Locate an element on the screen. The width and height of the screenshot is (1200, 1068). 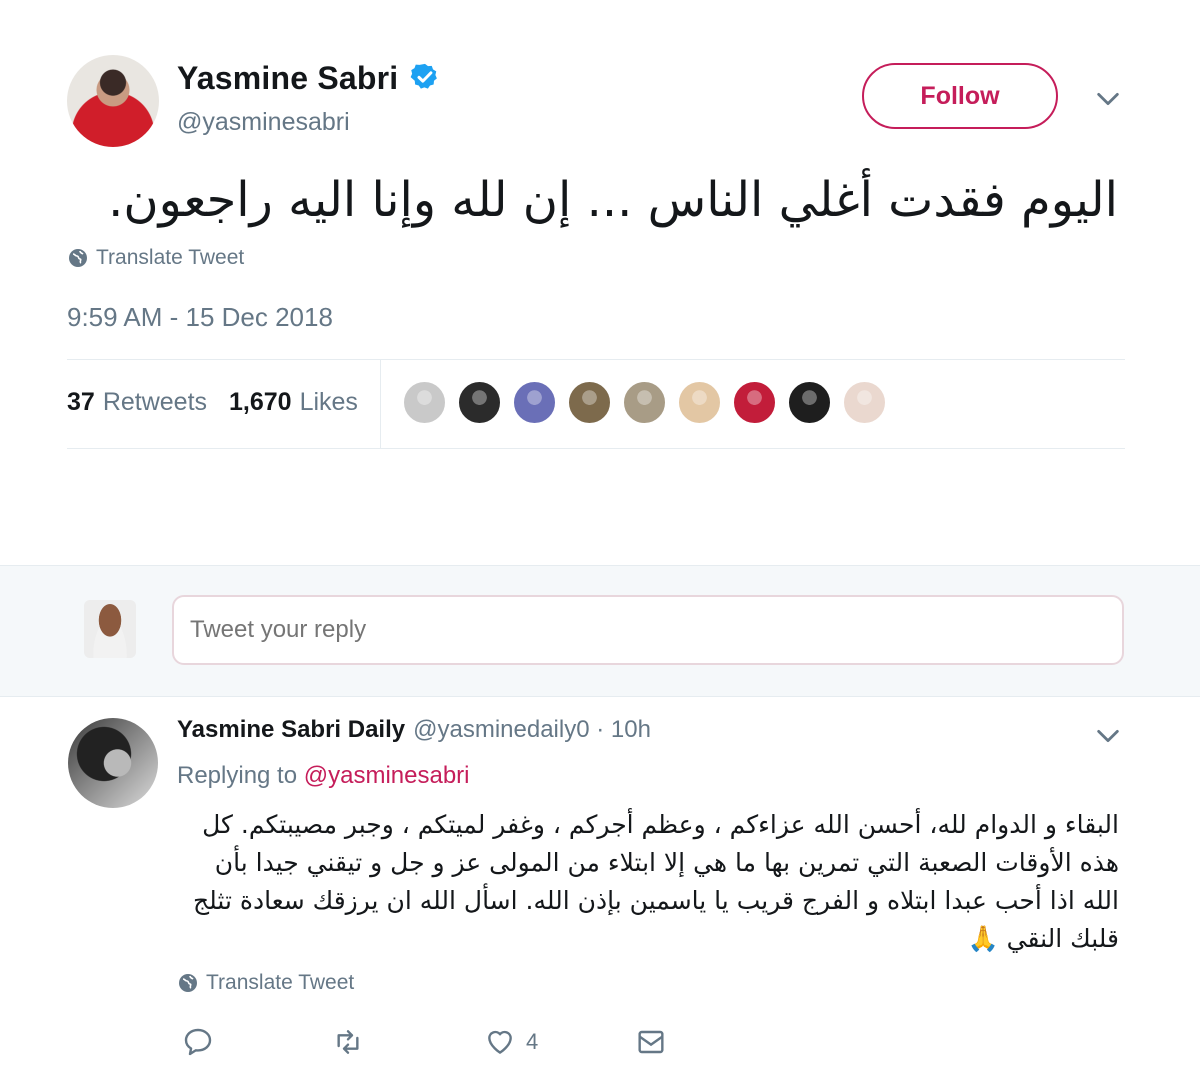
retweets-stat: 37 Retweets is located at coordinates (137, 402).